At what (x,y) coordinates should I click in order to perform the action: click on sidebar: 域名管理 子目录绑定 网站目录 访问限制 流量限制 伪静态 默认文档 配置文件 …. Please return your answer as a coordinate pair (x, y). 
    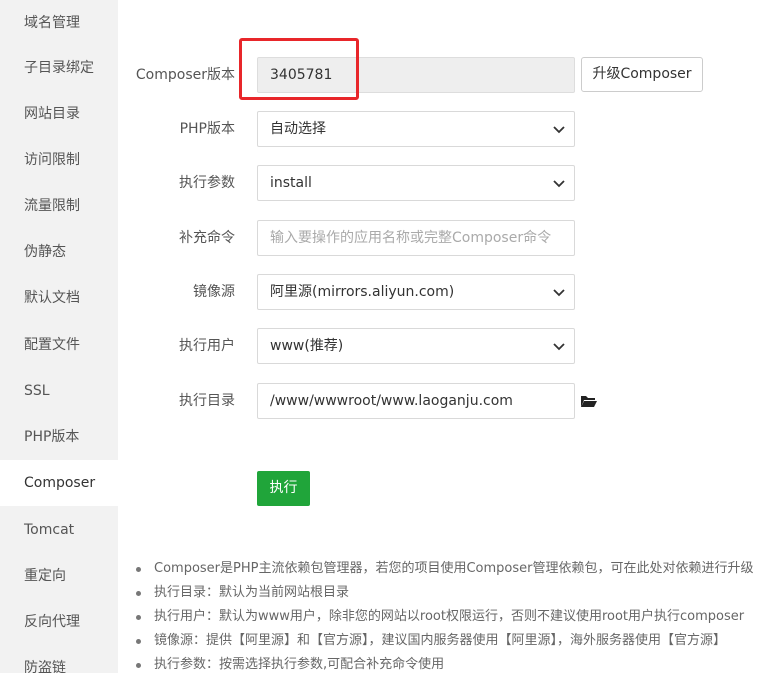
    Looking at the image, I should click on (59, 338).